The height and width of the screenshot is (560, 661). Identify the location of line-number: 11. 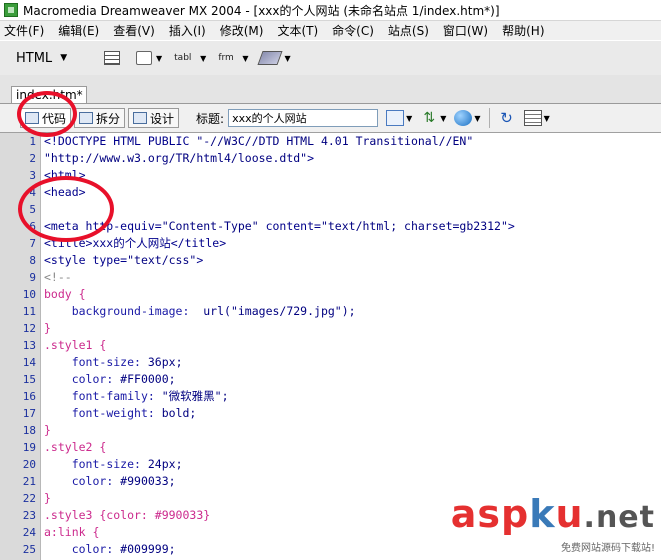
(29, 311).